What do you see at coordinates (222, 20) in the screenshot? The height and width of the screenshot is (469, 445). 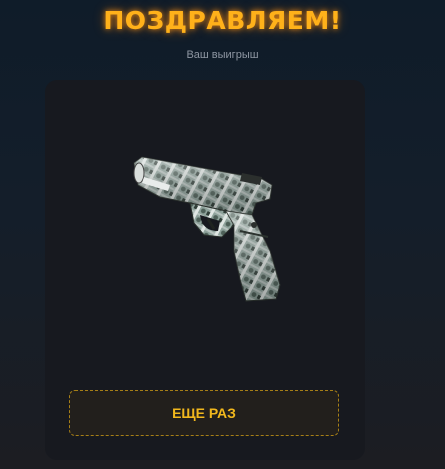 I see `page-title: ПОЗДРАВЛЯЕМ!` at bounding box center [222, 20].